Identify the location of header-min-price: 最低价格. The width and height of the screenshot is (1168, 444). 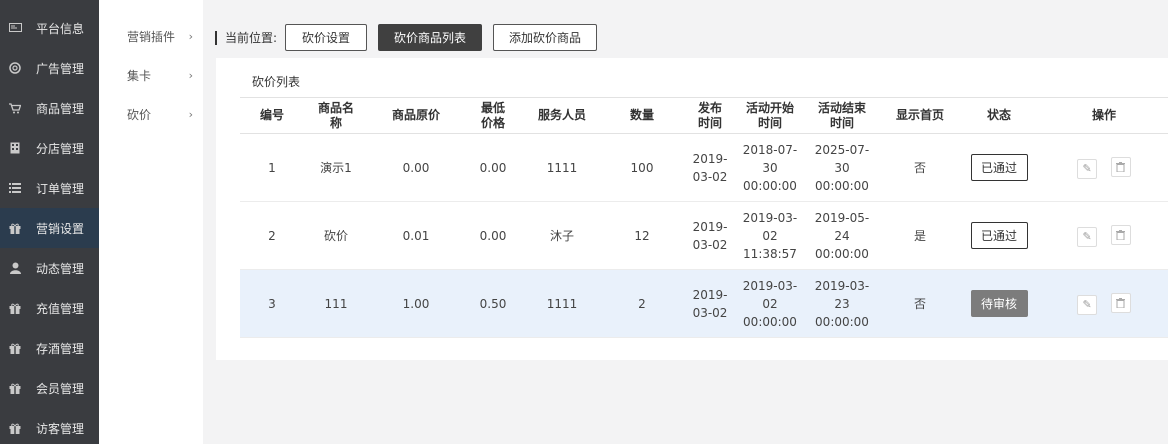
(493, 115).